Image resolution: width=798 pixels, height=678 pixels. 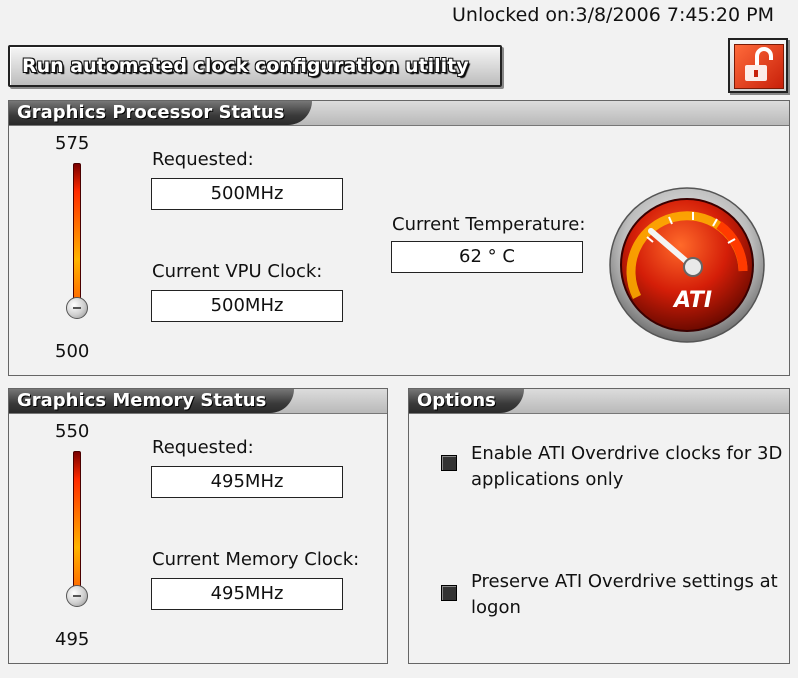 What do you see at coordinates (487, 257) in the screenshot?
I see `temperature-value: 62 ° C` at bounding box center [487, 257].